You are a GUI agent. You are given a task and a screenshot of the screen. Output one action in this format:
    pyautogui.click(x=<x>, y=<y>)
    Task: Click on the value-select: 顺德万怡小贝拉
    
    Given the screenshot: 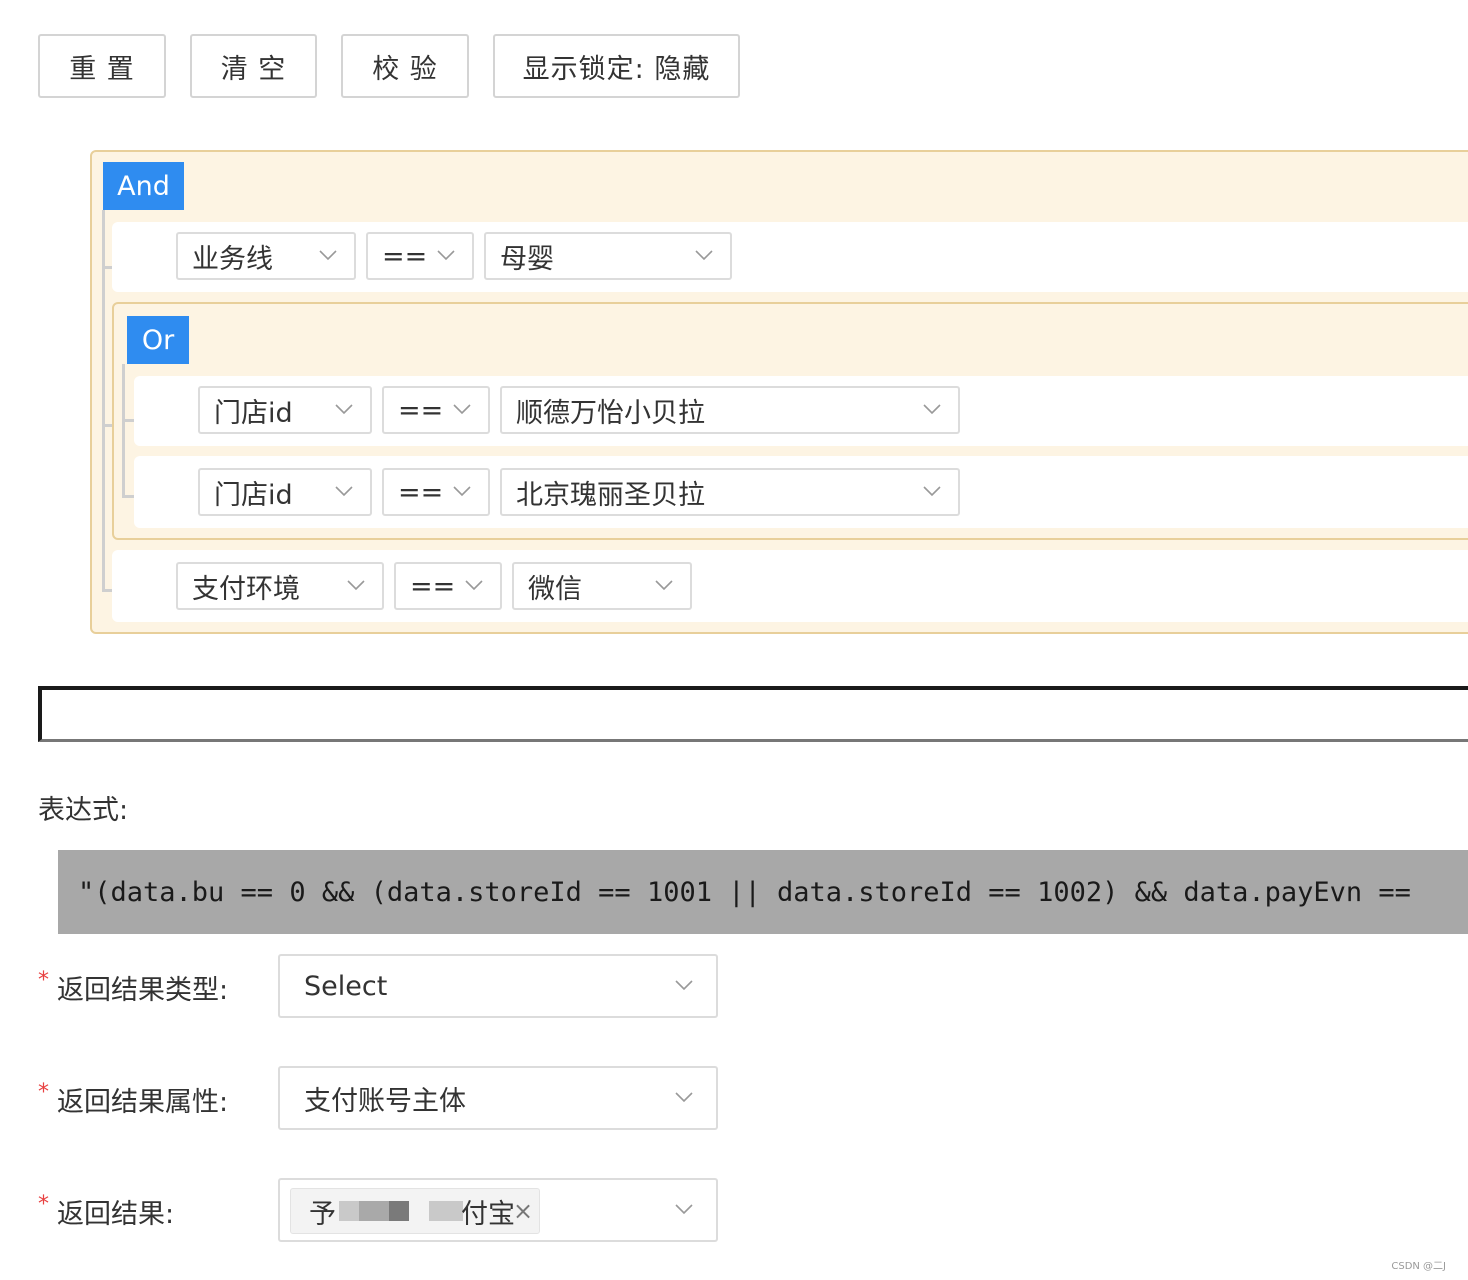 What is the action you would take?
    pyautogui.click(x=730, y=410)
    